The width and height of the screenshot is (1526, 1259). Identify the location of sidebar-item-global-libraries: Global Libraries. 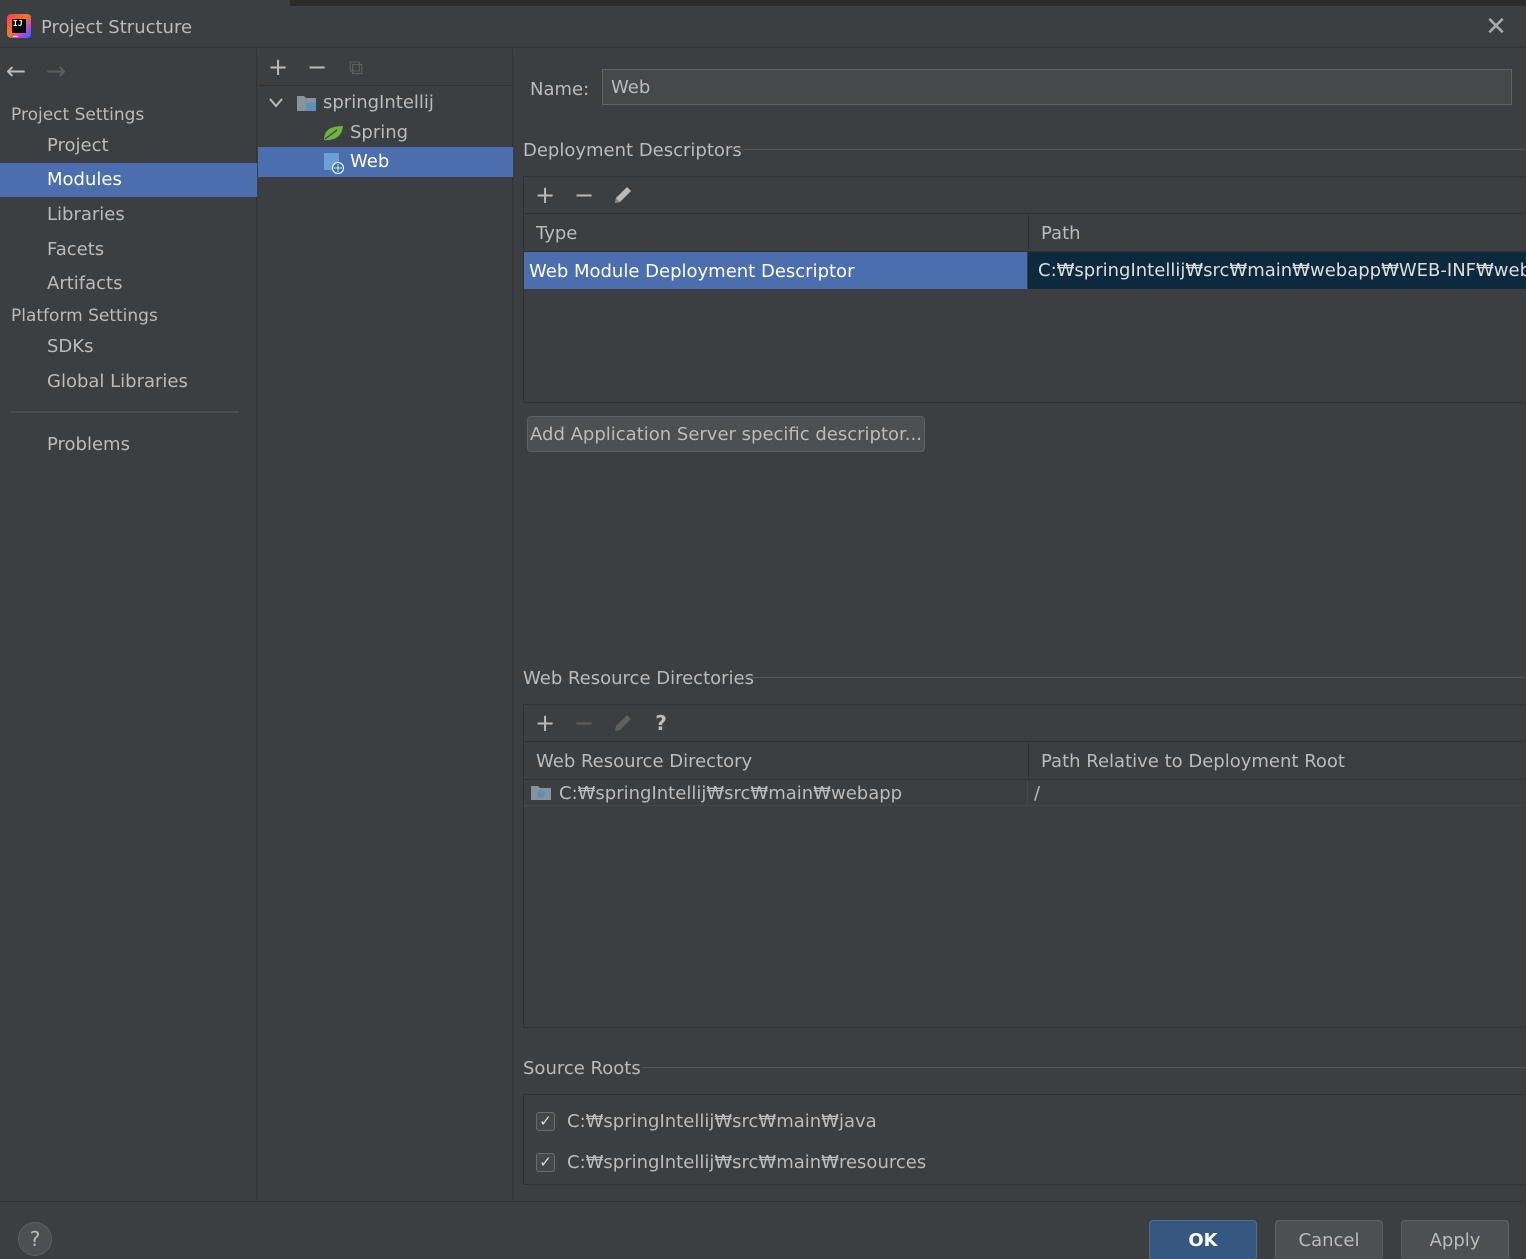
(128, 382).